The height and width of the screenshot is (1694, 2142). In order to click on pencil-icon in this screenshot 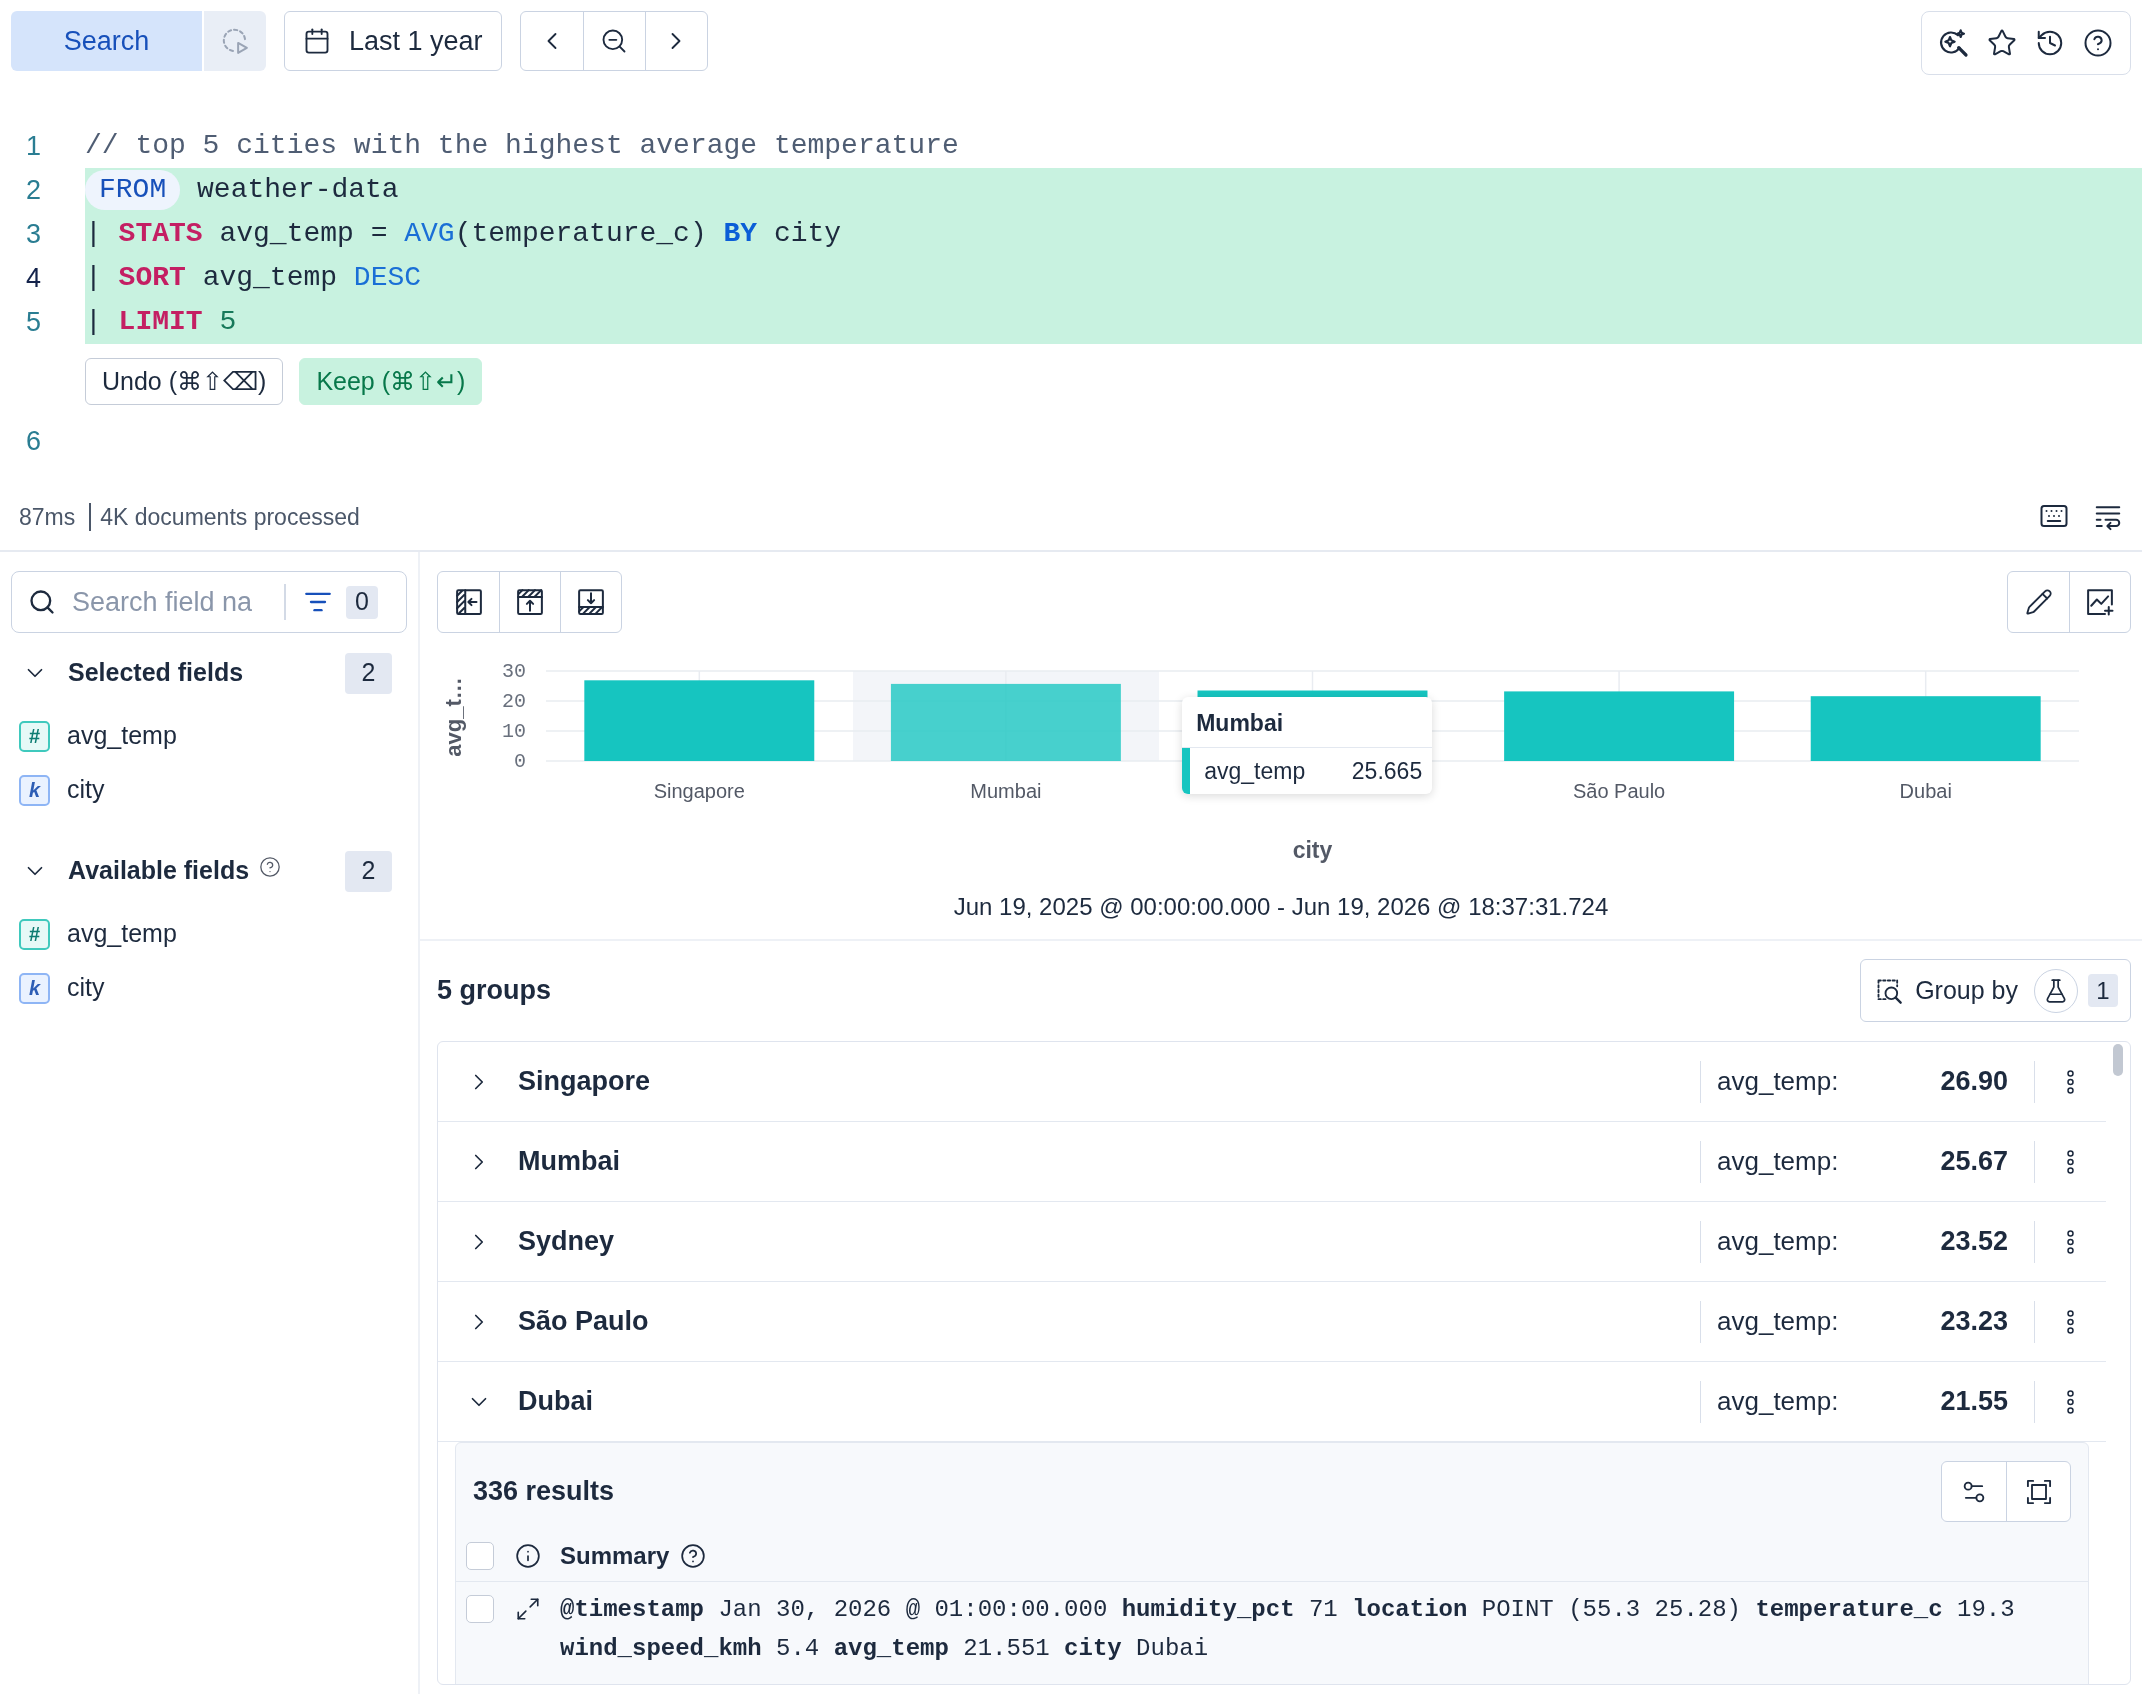, I will do `click(2038, 602)`.